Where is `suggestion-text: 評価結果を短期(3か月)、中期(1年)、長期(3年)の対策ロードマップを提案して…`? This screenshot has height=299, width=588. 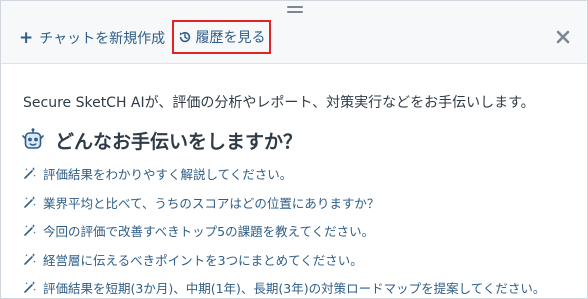 suggestion-text: 評価結果を短期(3か月)、中期(1年)、長期(3年)の対策ロードマップを提案して… is located at coordinates (294, 288).